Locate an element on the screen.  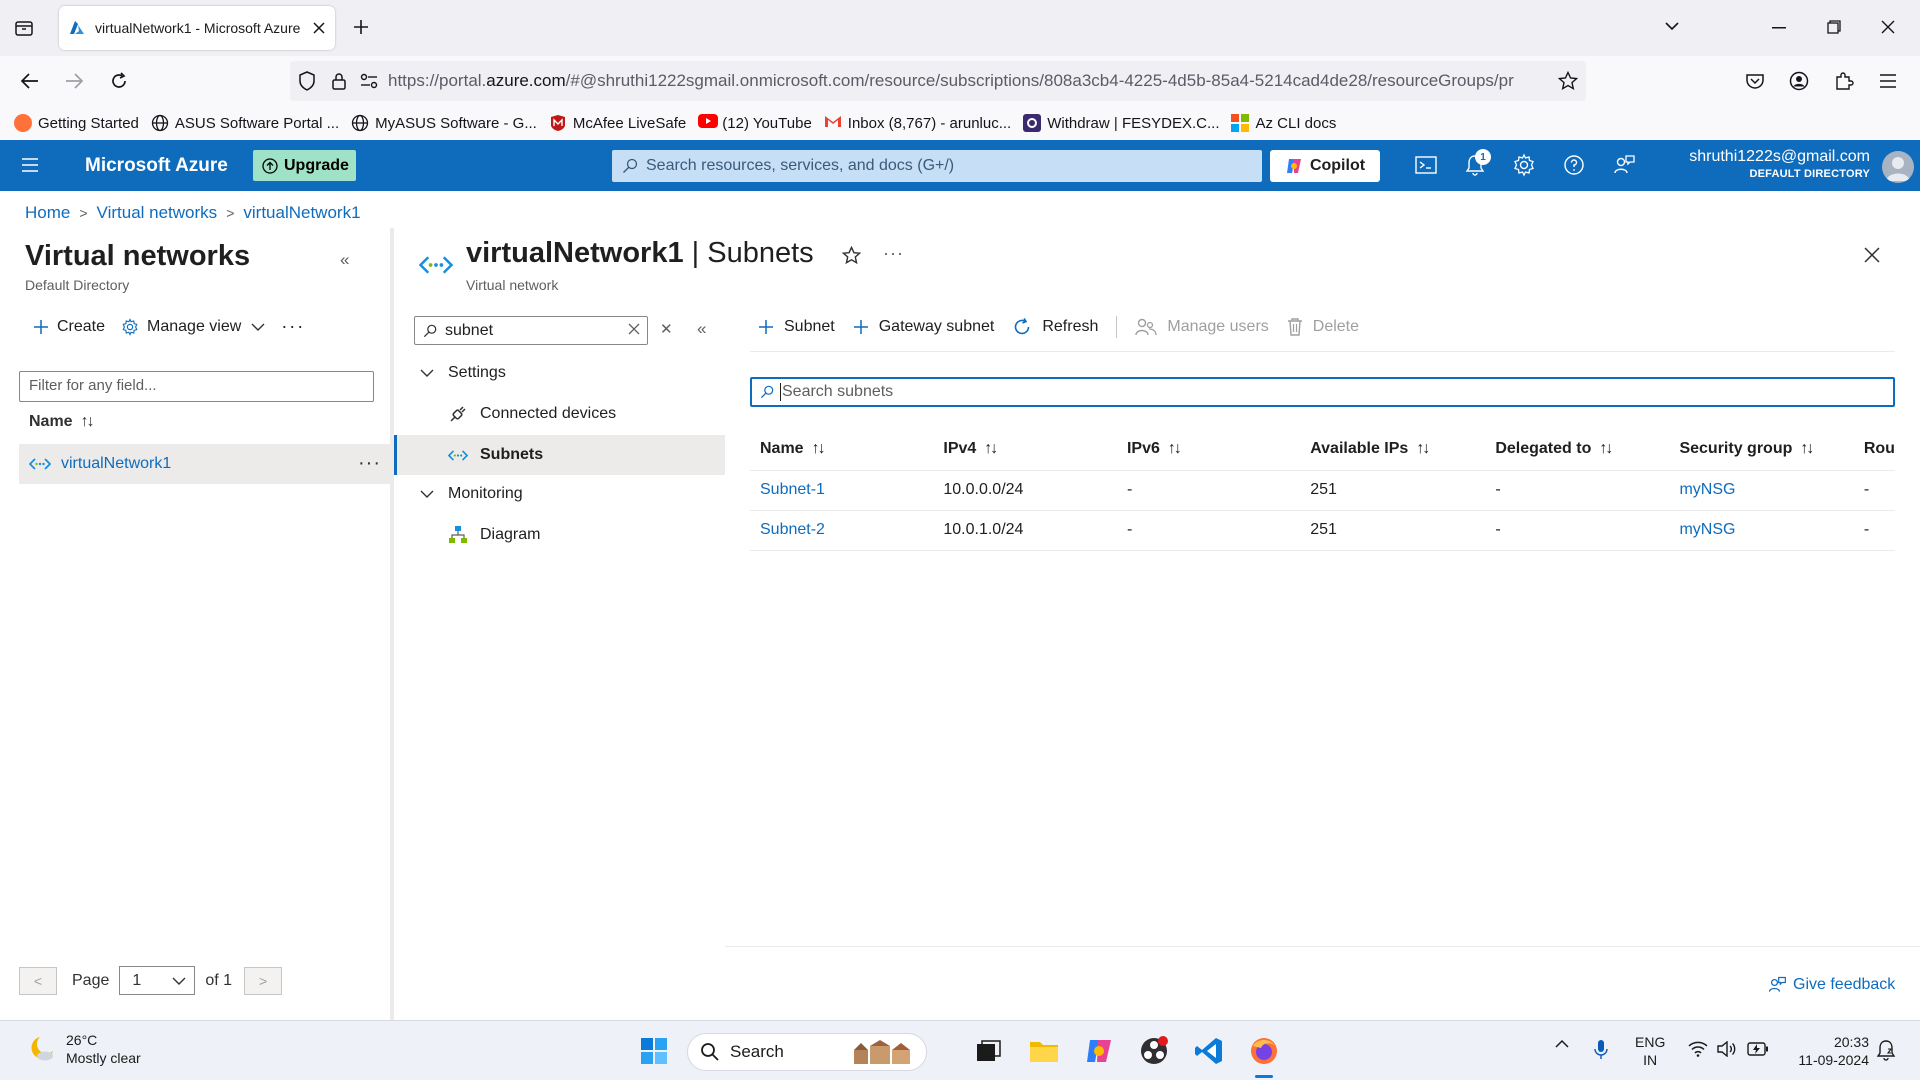
cloud-shell-icon is located at coordinates (1427, 166).